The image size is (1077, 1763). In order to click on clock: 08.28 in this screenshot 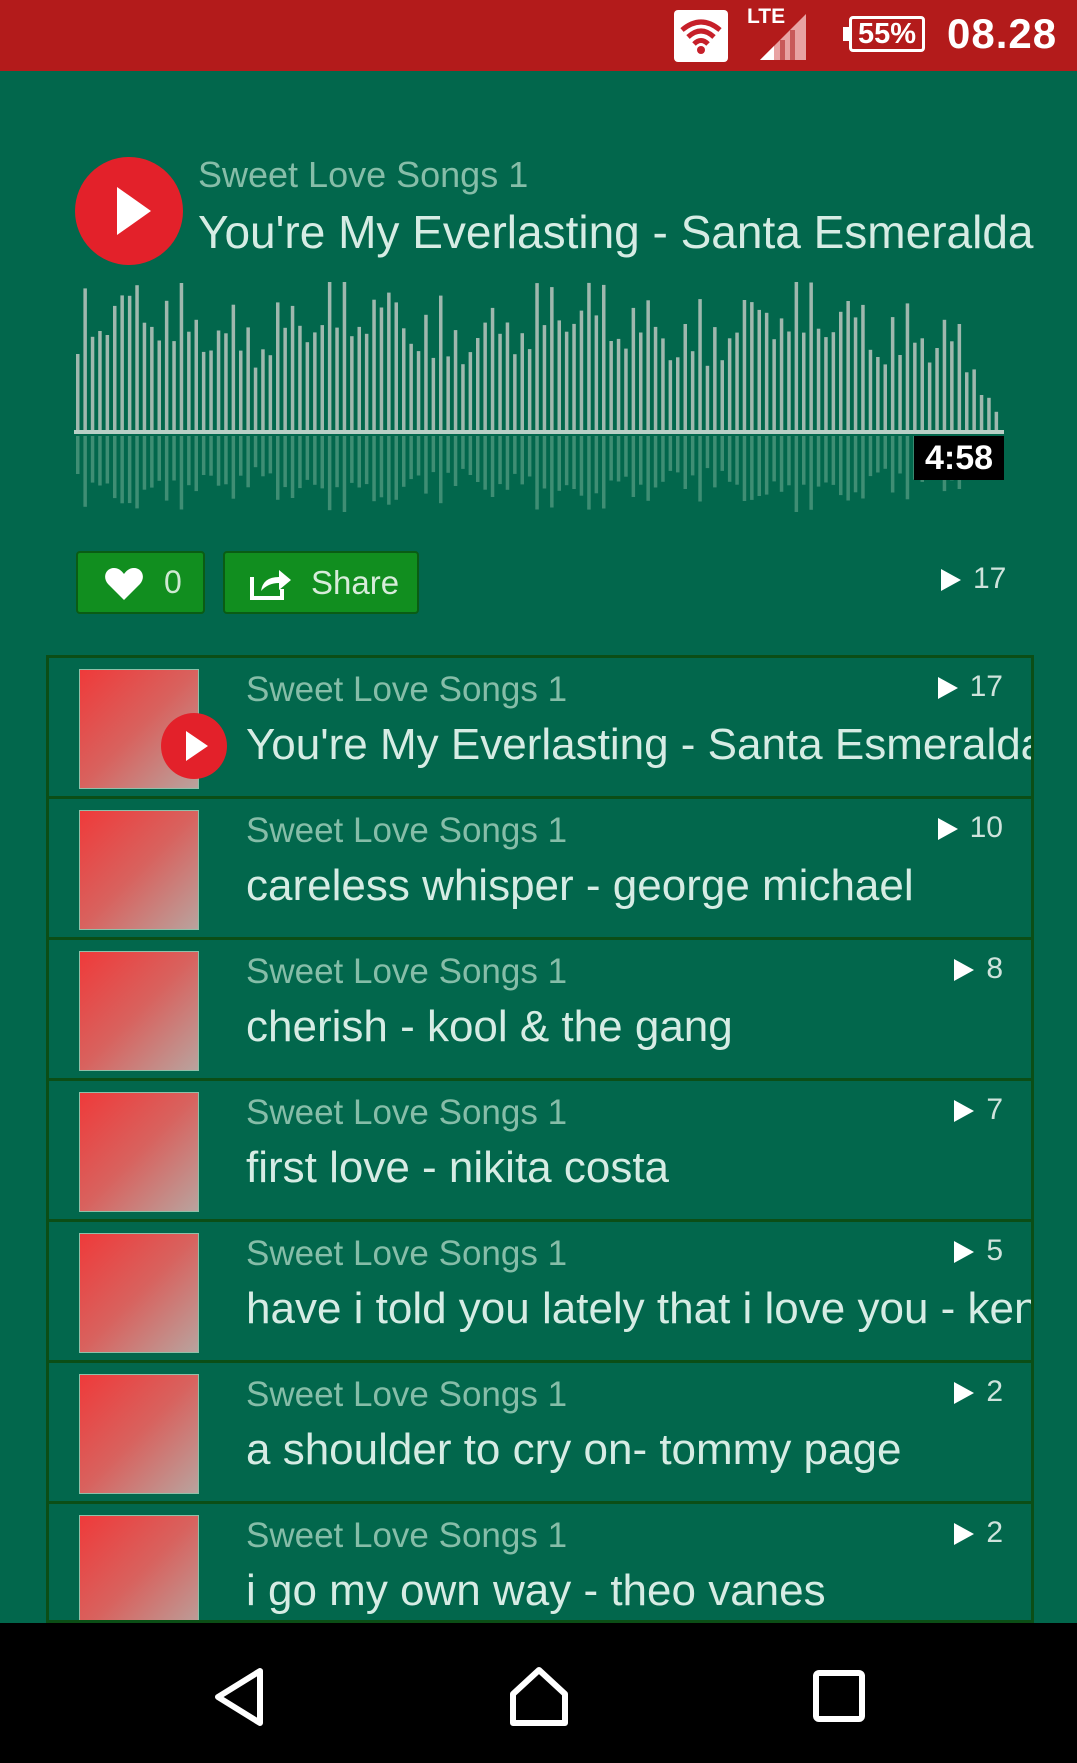, I will do `click(1002, 33)`.